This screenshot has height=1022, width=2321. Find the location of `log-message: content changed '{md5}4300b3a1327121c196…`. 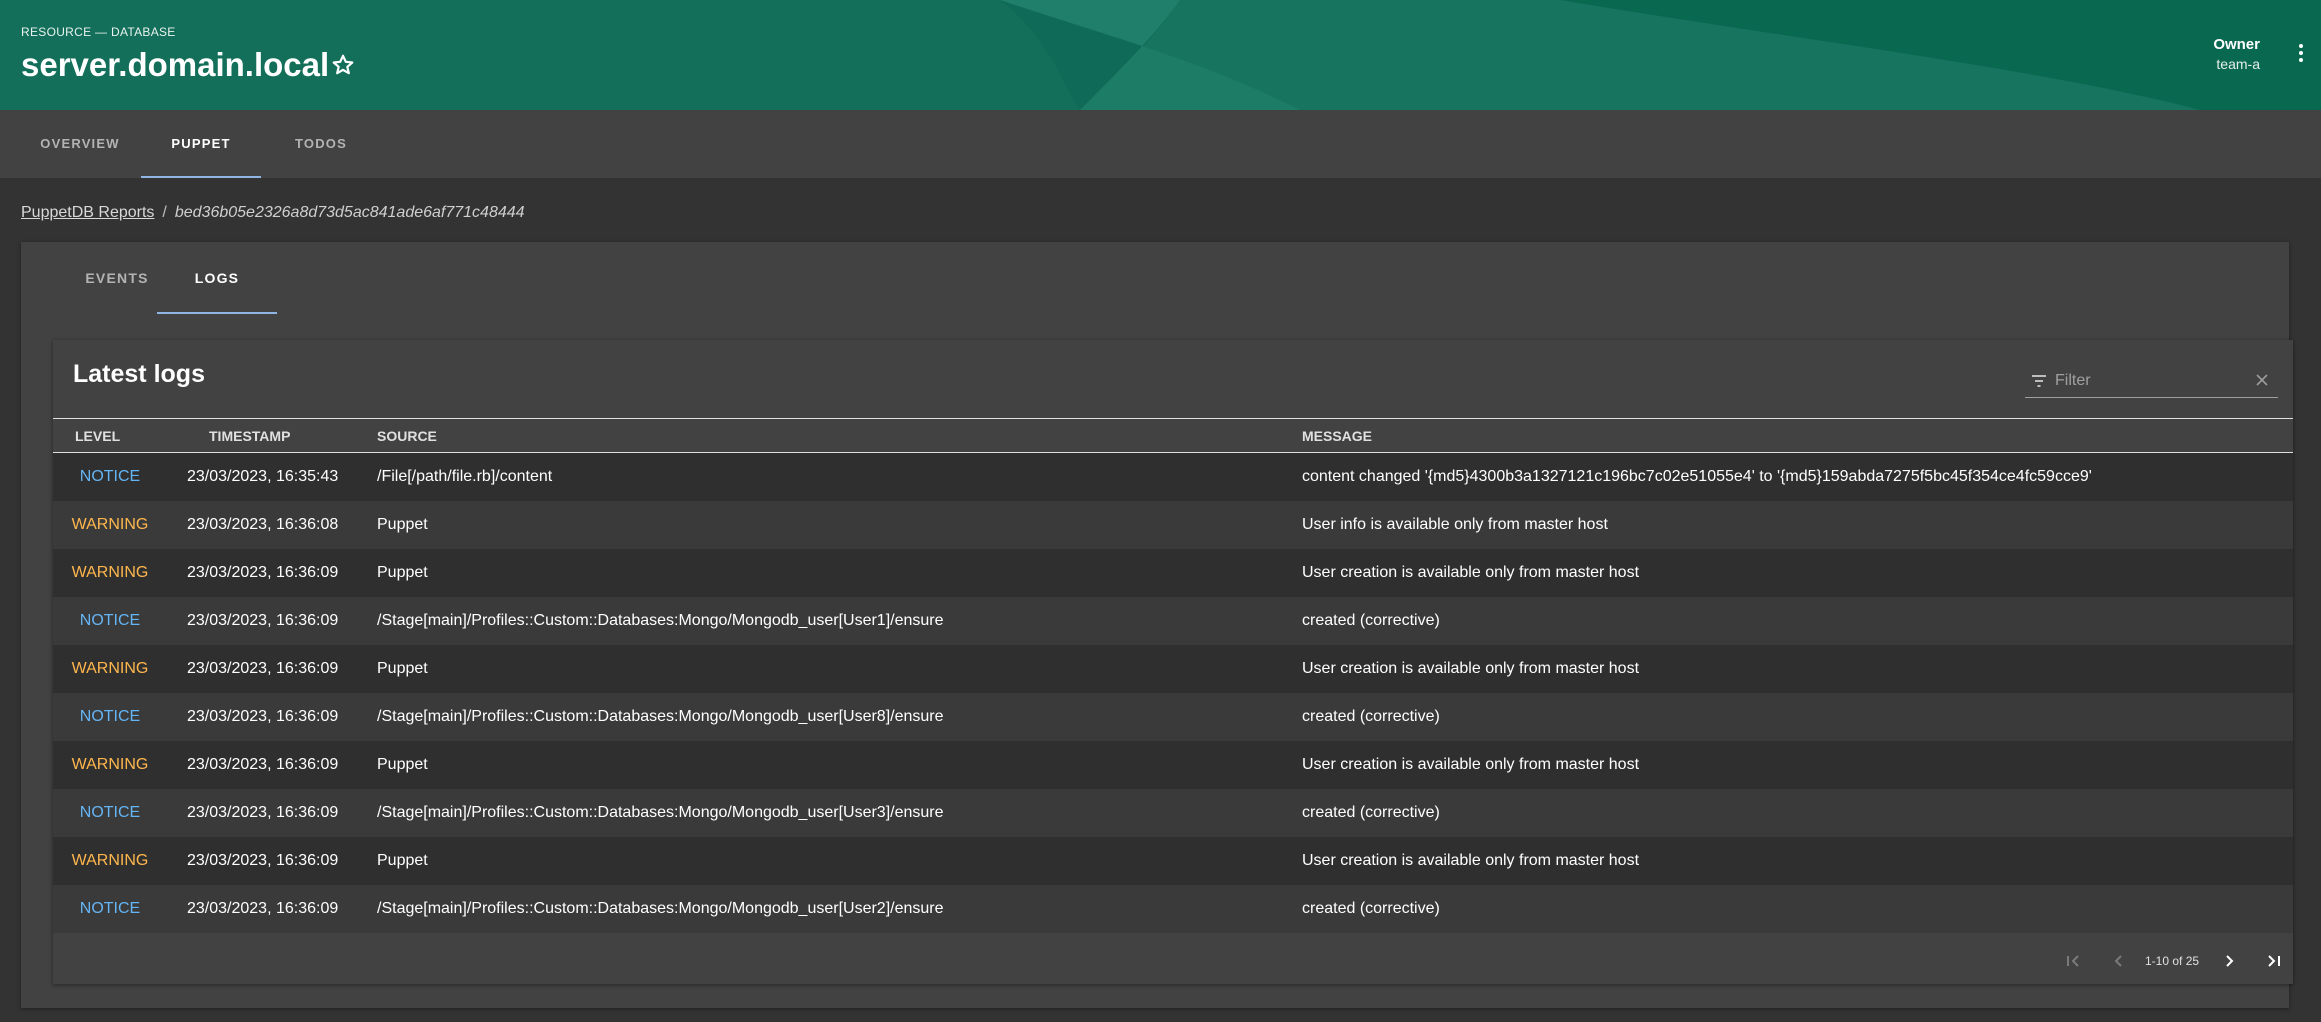

log-message: content changed '{md5}4300b3a1327121c196… is located at coordinates (1697, 476).